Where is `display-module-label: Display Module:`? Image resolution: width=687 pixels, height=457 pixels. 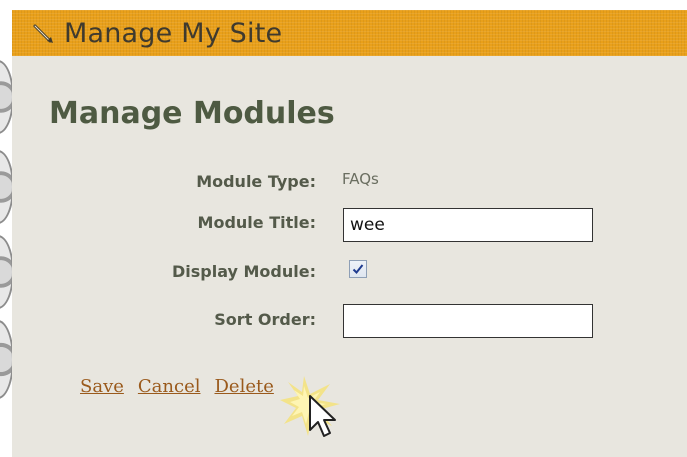 display-module-label: Display Module: is located at coordinates (243, 271).